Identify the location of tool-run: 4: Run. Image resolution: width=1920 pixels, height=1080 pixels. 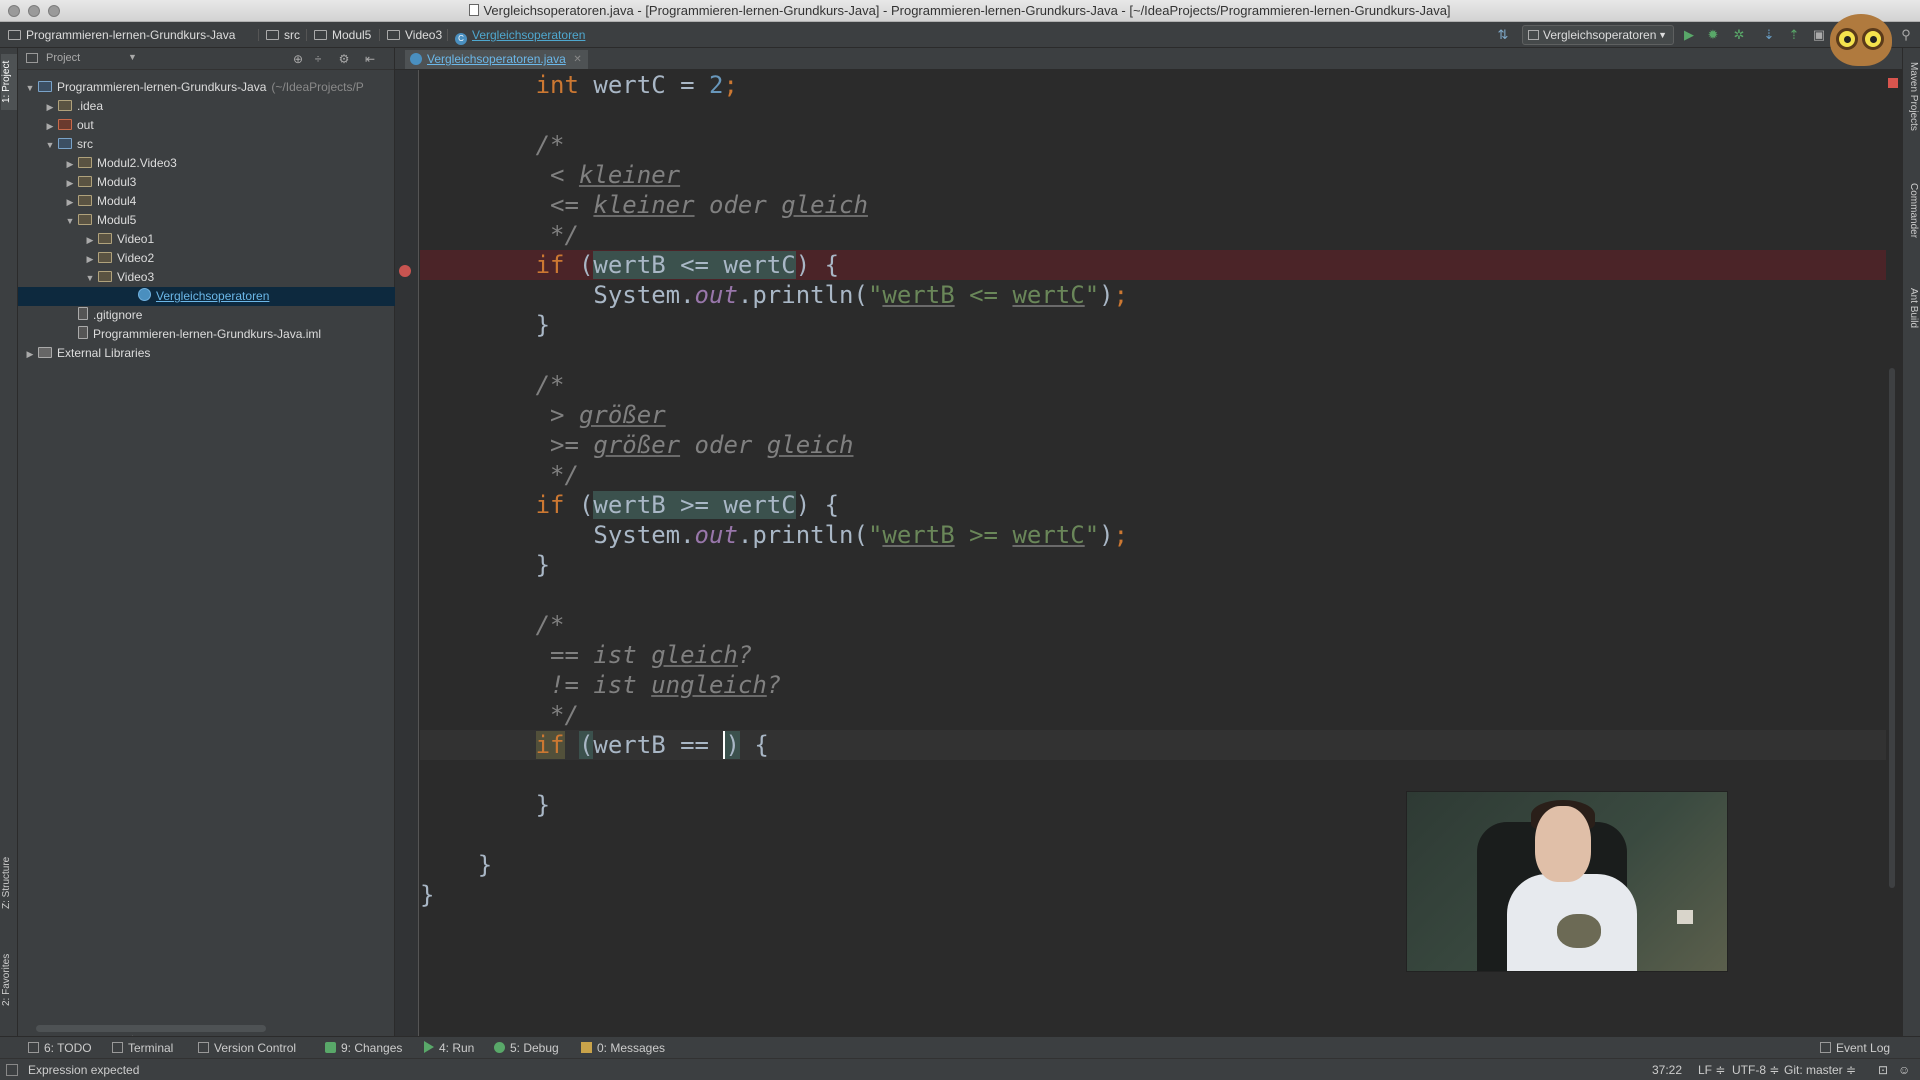
(449, 1048).